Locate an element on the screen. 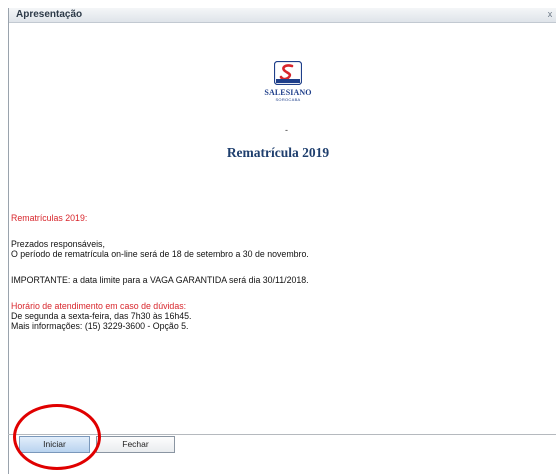  salesiano-emblem-icon is located at coordinates (288, 73).